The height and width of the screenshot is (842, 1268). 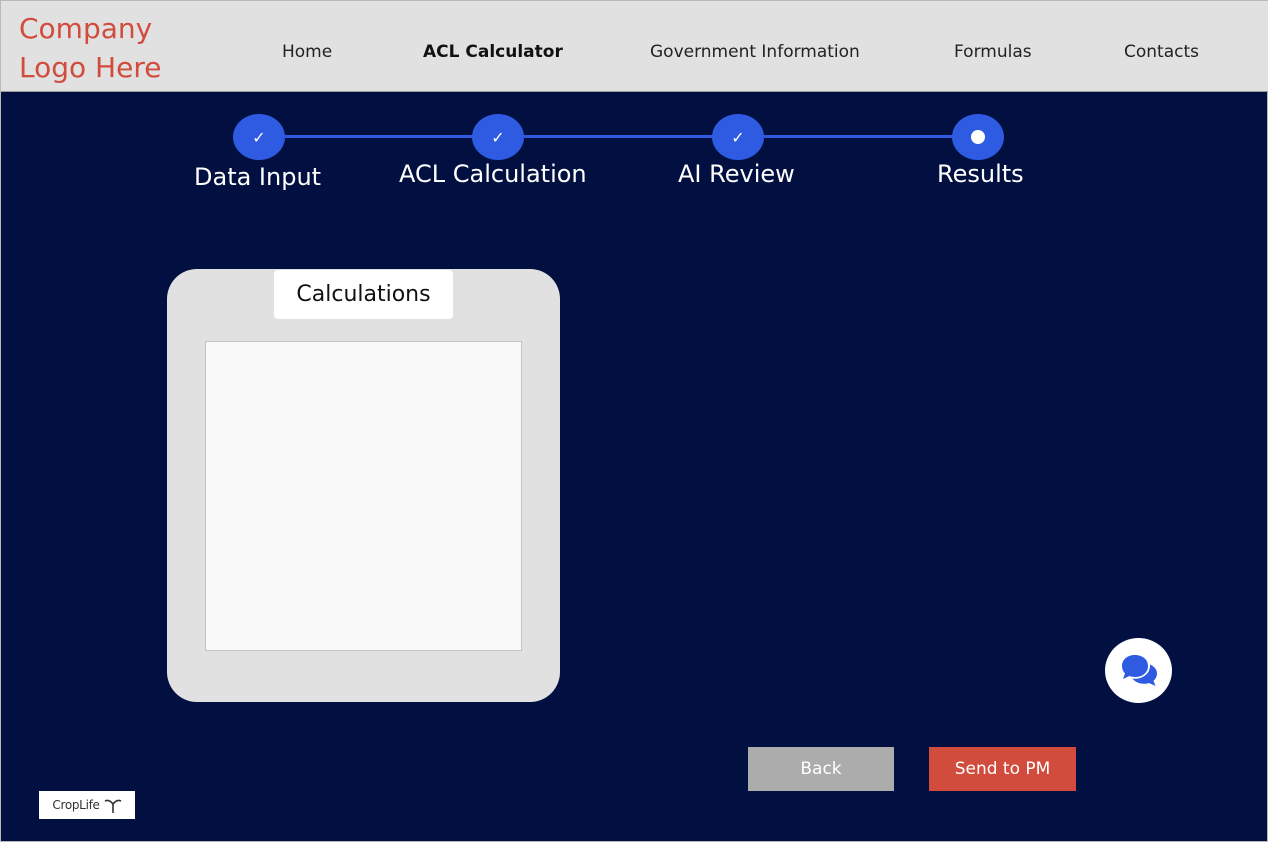 What do you see at coordinates (821, 769) in the screenshot?
I see `back-button: Back` at bounding box center [821, 769].